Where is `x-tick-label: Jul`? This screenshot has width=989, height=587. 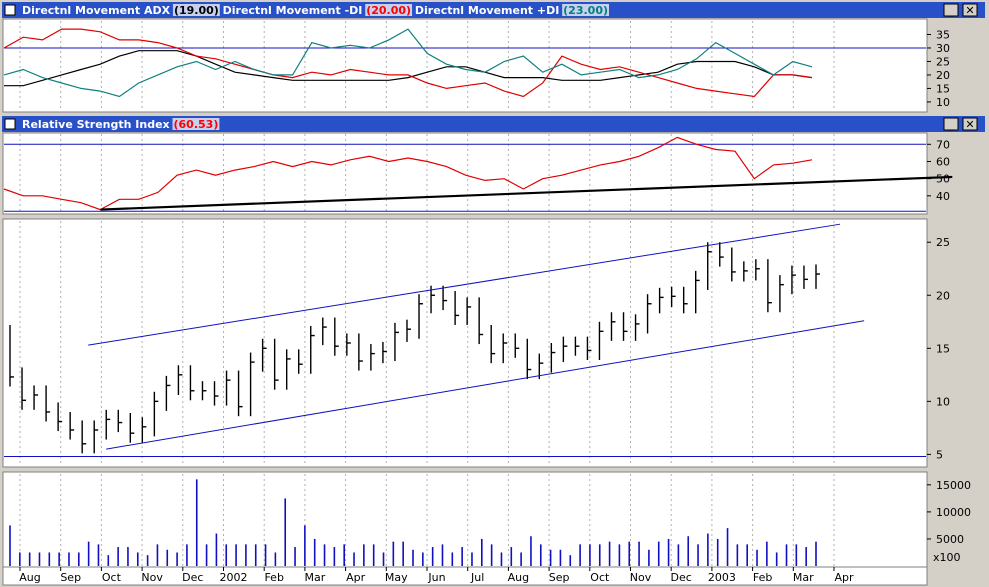
x-tick-label: Jul is located at coordinates (477, 577).